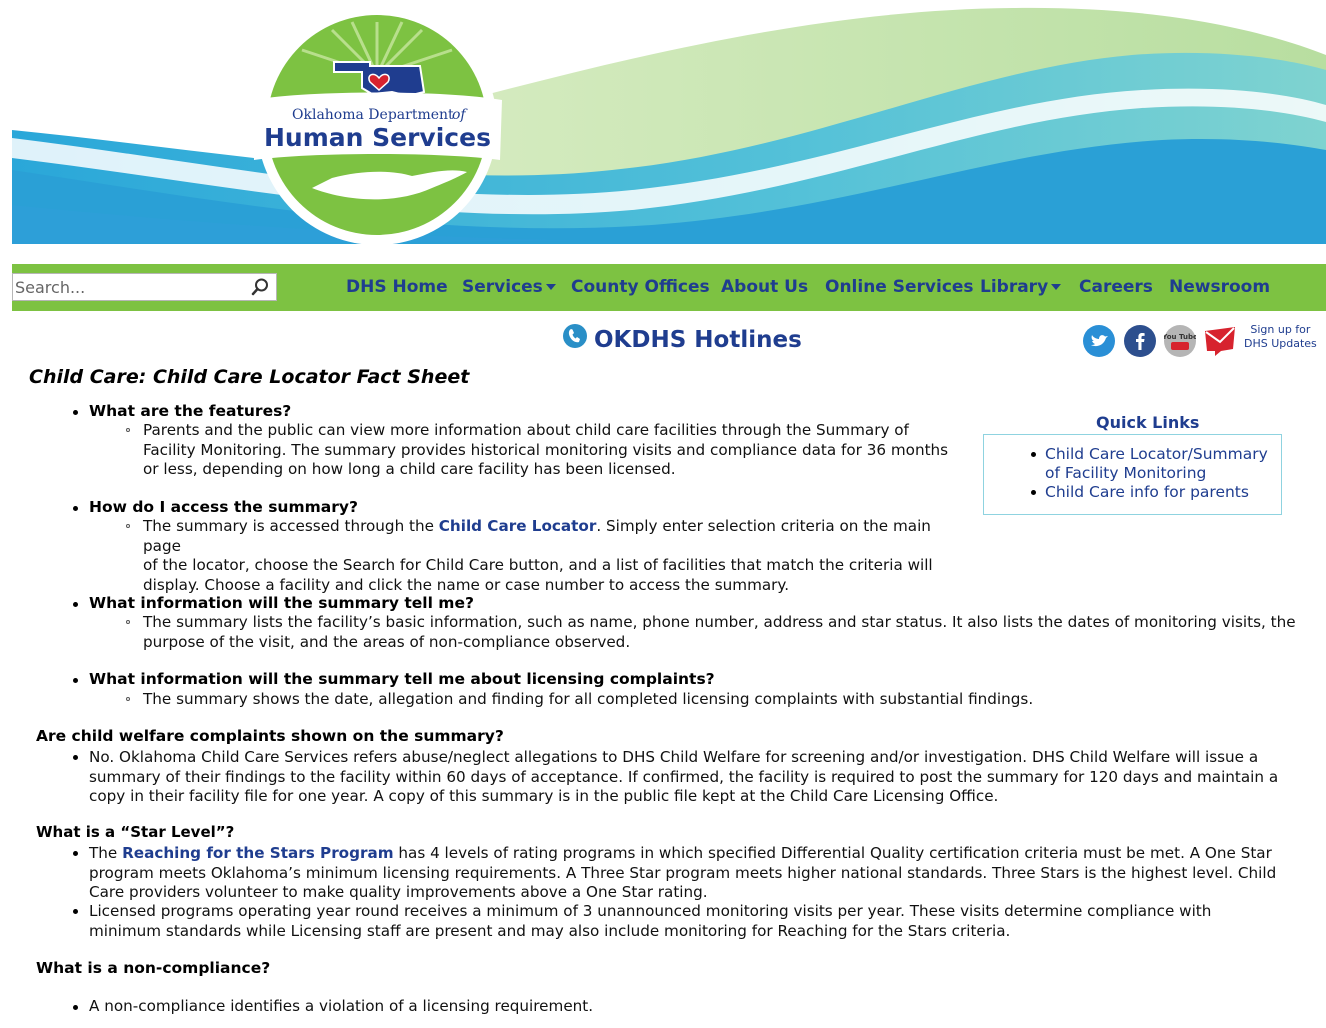 The height and width of the screenshot is (1028, 1326). I want to click on nav-online-services: Online Services, so click(899, 287).